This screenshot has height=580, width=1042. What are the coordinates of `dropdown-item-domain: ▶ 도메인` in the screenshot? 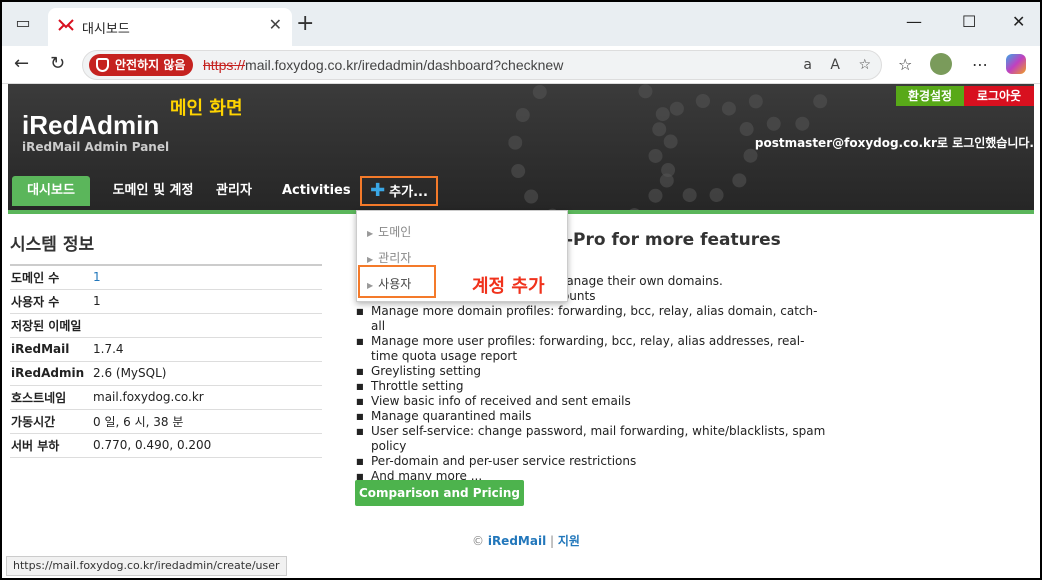 It's located at (389, 231).